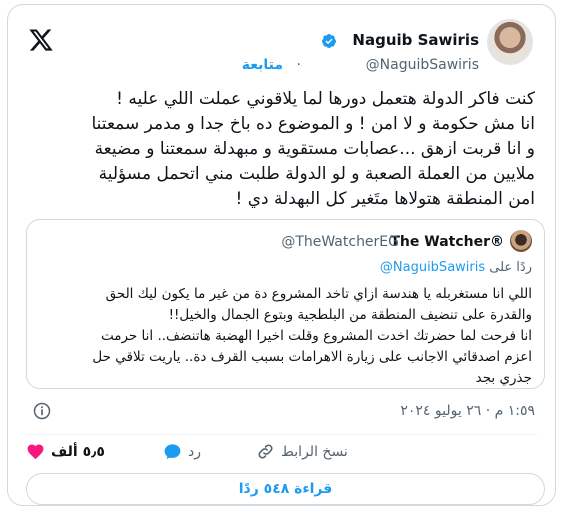 The width and height of the screenshot is (563, 515). I want to click on like-action: ٥٫٥ ألف, so click(65, 451).